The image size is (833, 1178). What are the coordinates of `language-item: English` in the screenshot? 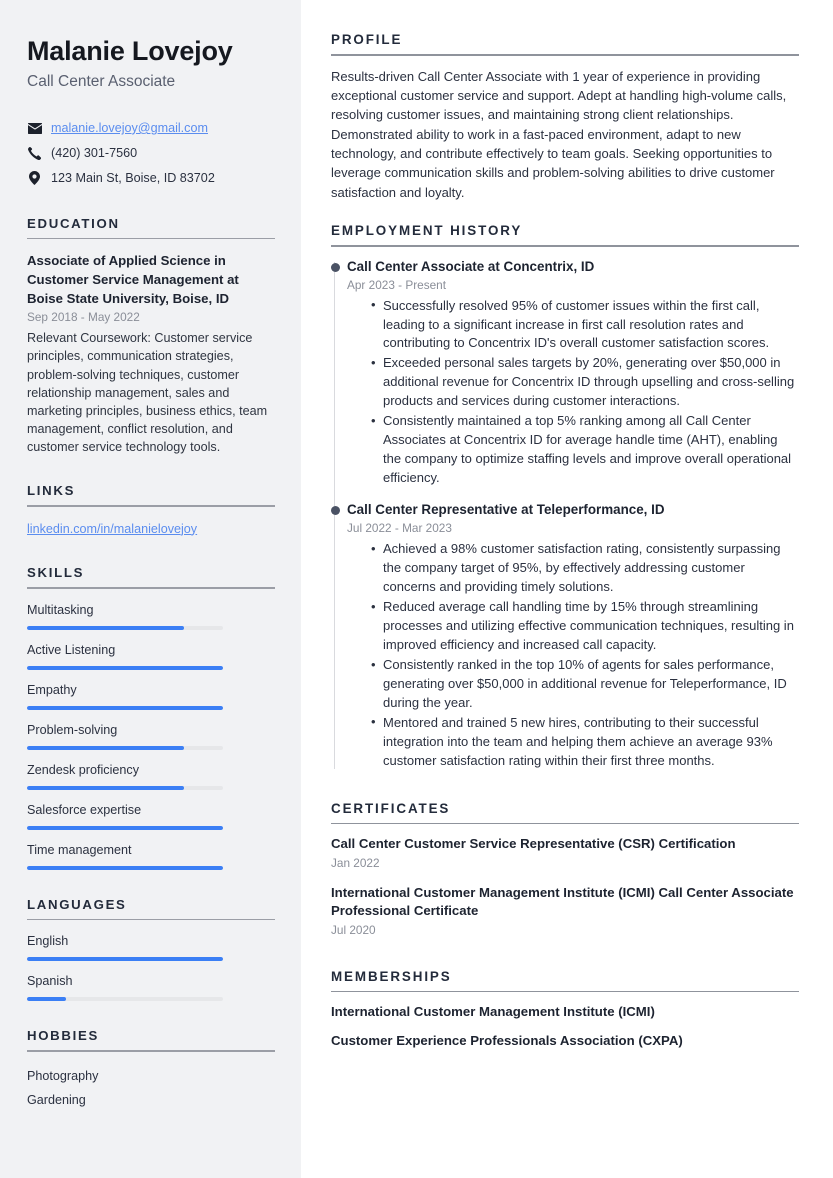 It's located at (151, 947).